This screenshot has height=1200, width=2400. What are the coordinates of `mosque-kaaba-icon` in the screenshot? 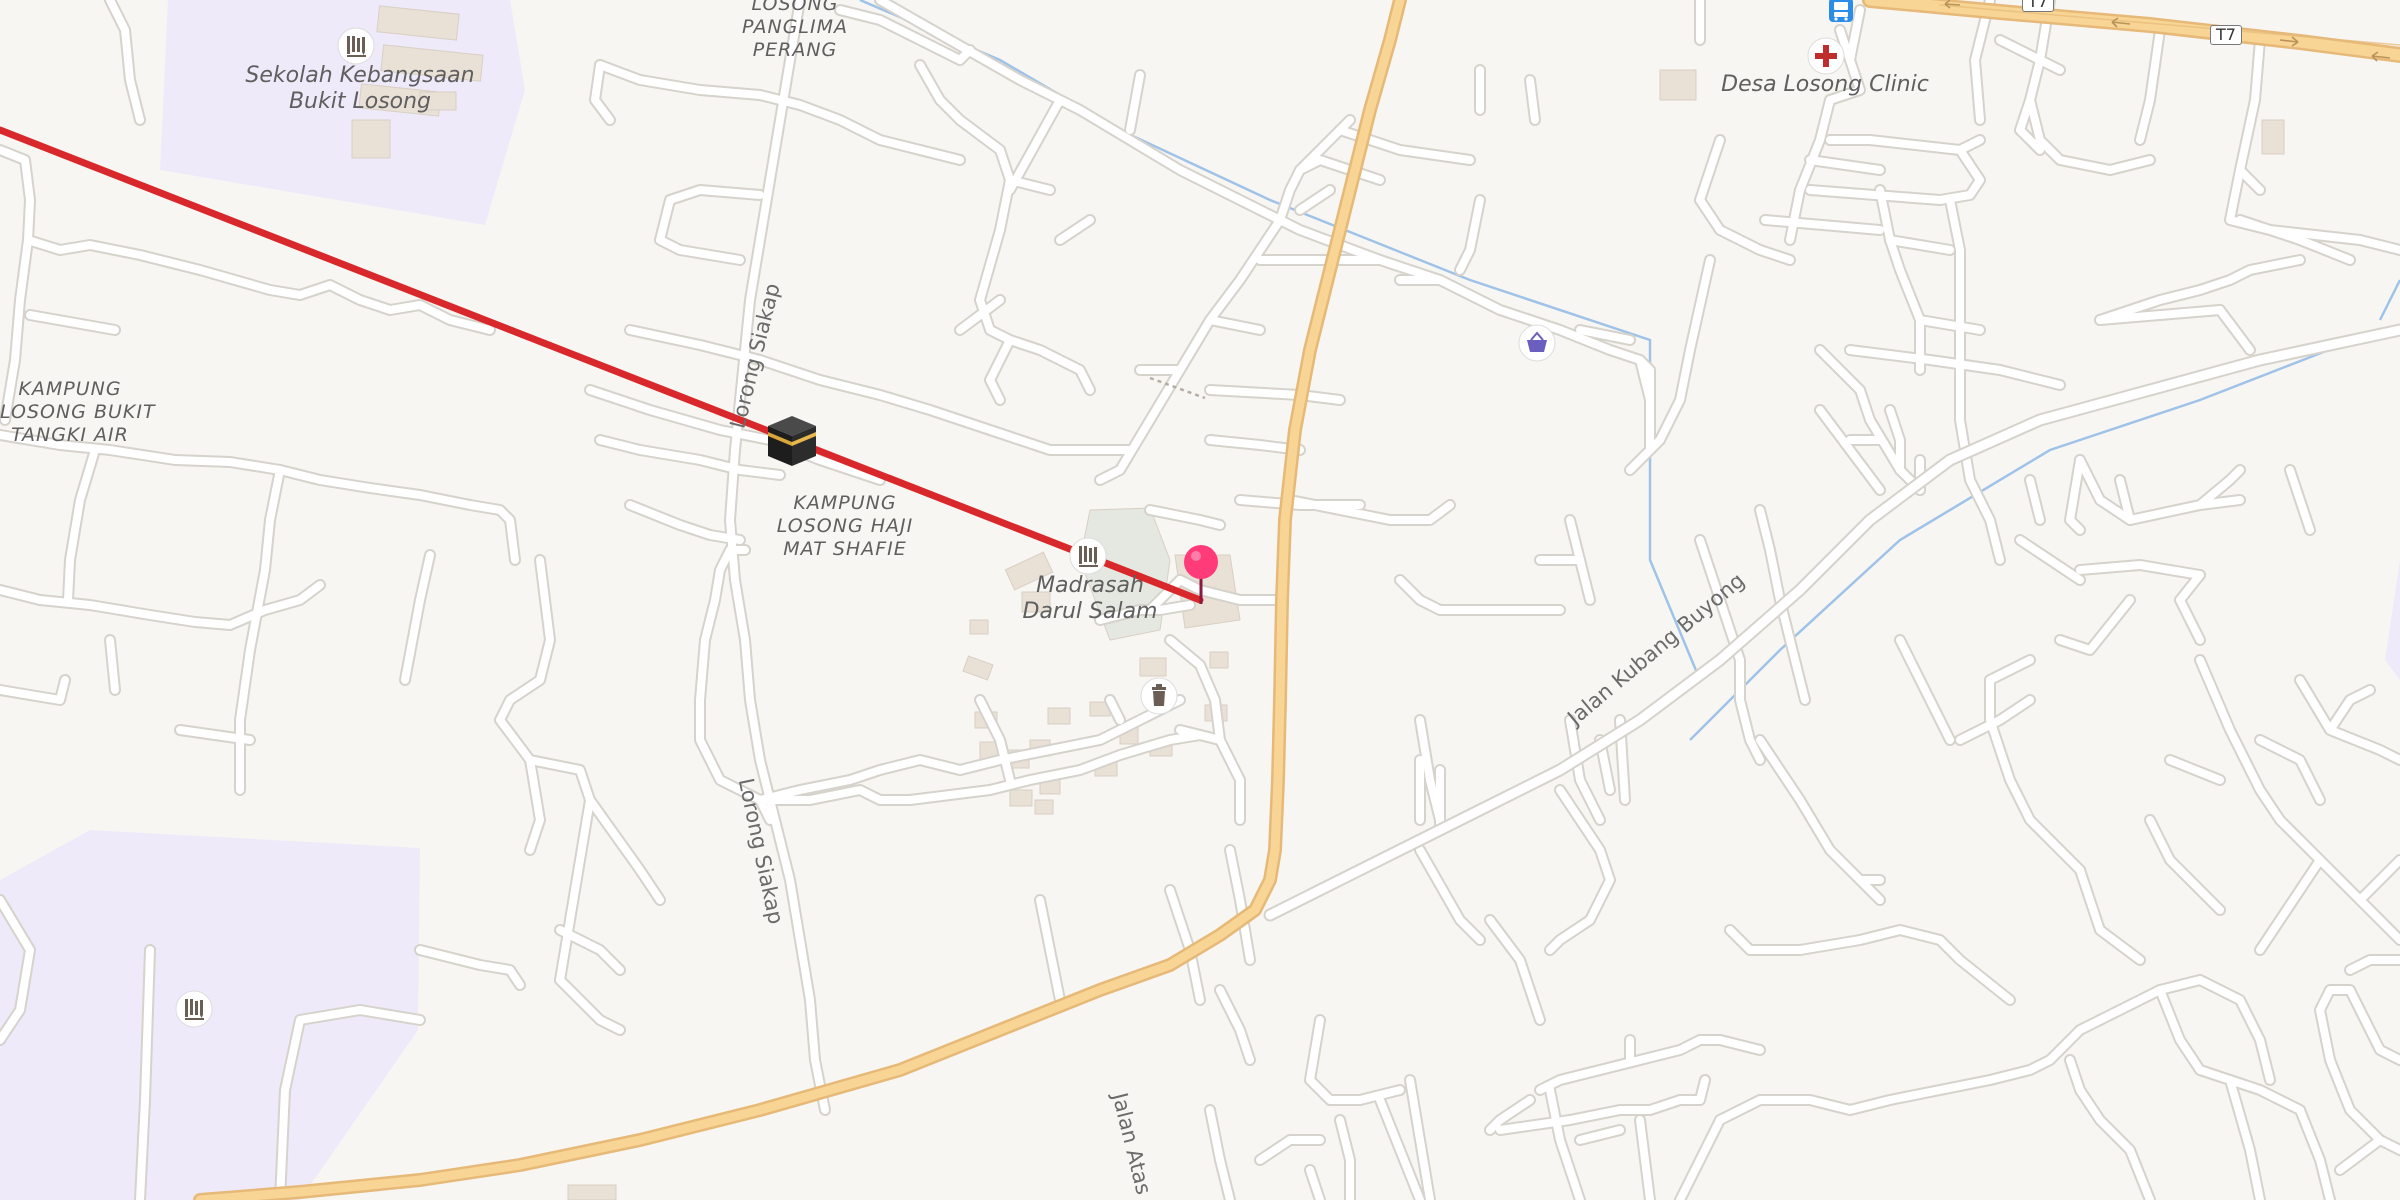 It's located at (792, 440).